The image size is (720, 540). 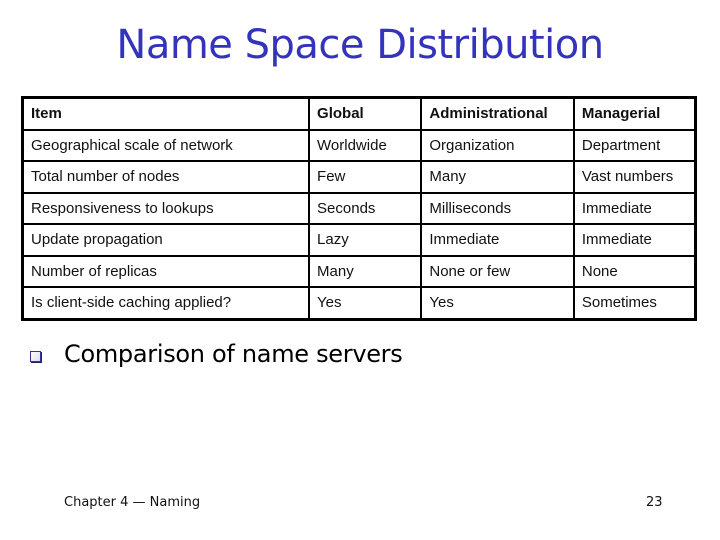 I want to click on table-cell: Department, so click(x=634, y=145).